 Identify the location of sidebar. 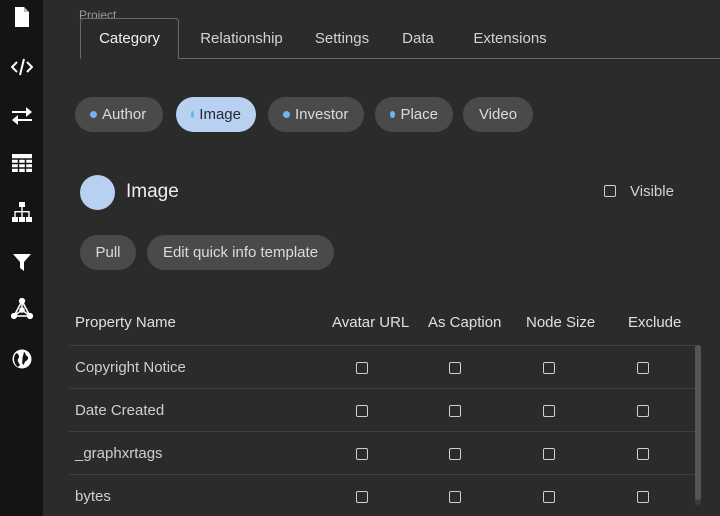
(21, 258).